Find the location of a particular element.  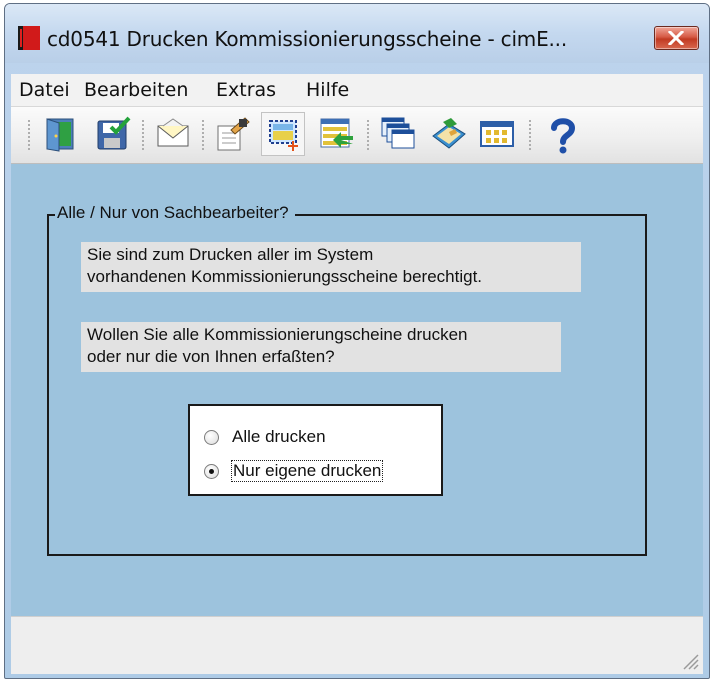

close-button is located at coordinates (676, 38).